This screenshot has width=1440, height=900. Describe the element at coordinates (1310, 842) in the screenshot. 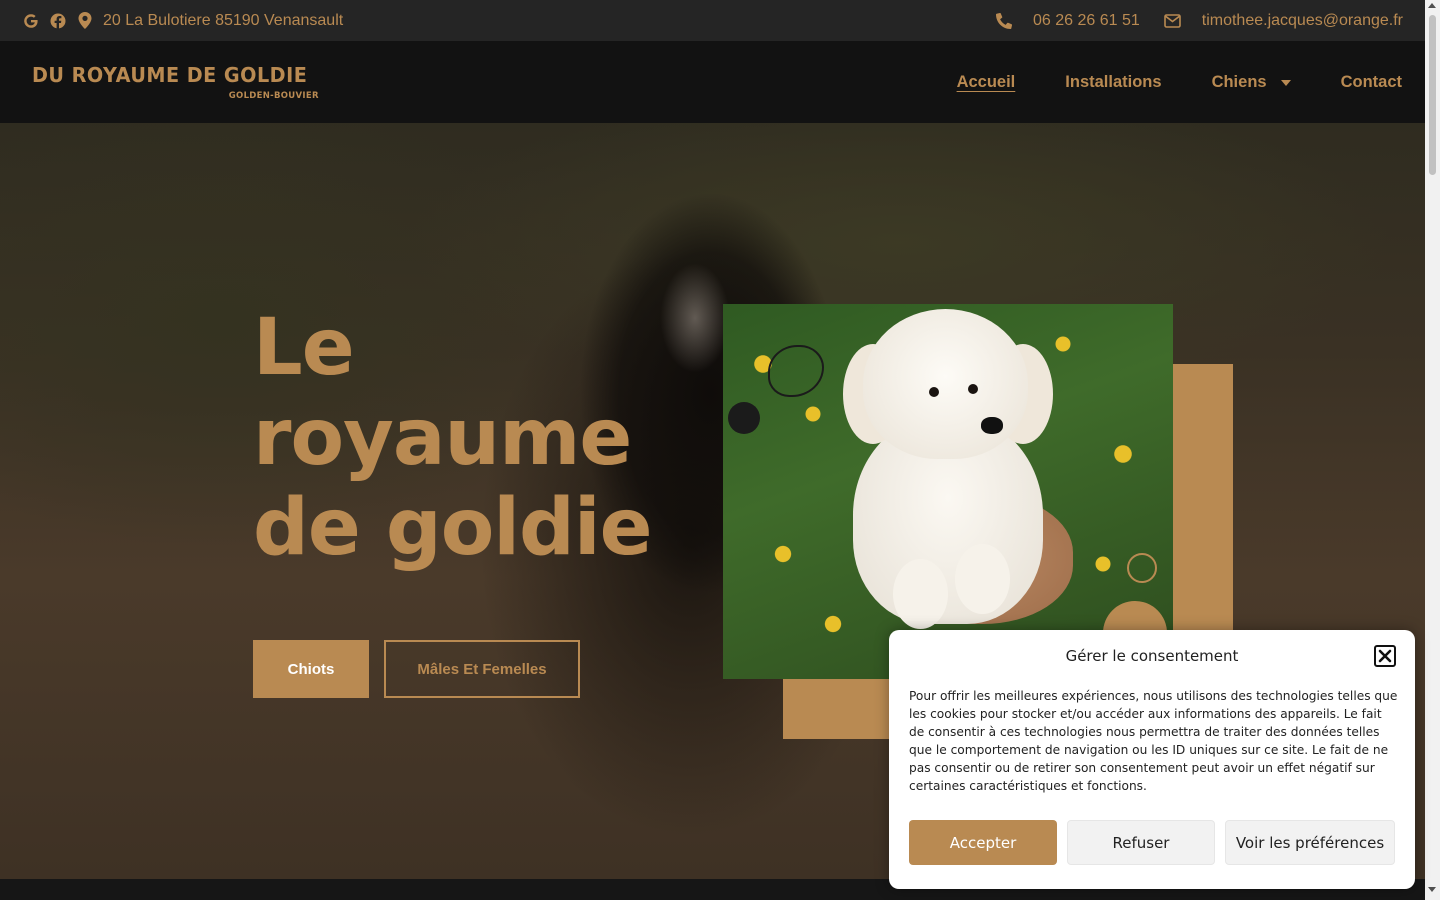

I see `preferences-button: Voir les préférences` at that location.